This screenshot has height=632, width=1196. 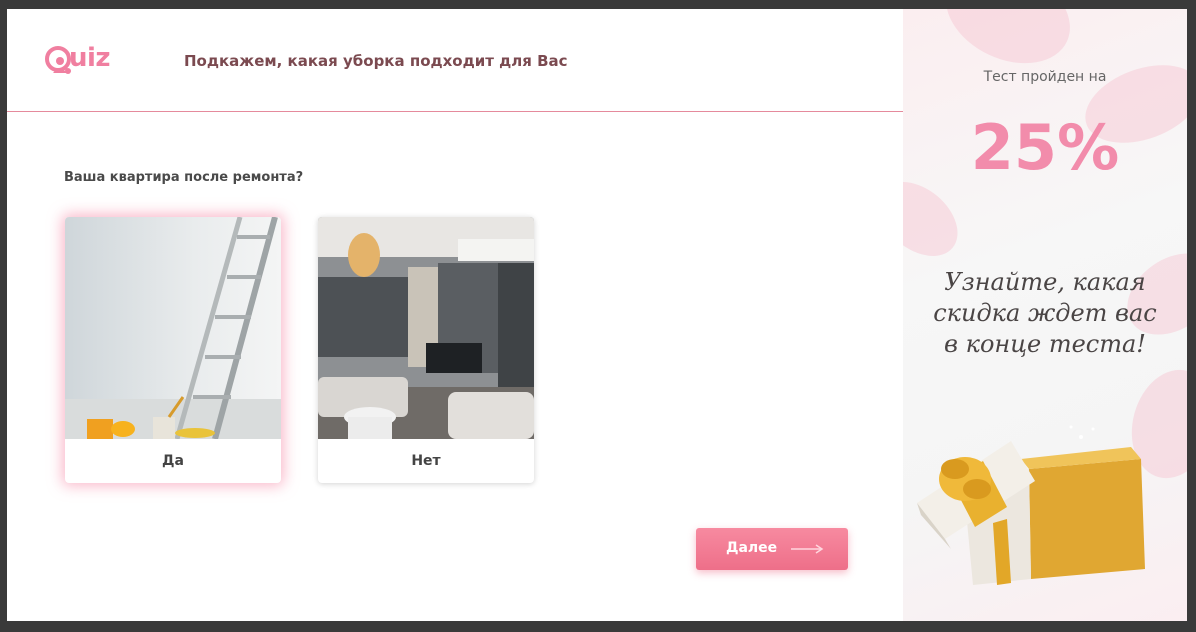 What do you see at coordinates (184, 177) in the screenshot?
I see `question-text: Ваша квартира после ремонта?` at bounding box center [184, 177].